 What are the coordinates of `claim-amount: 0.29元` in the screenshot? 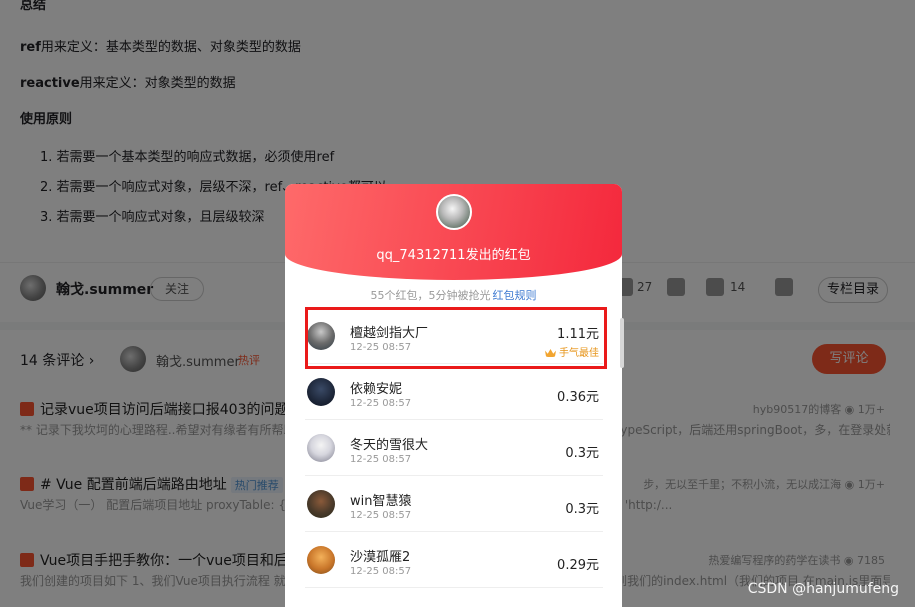 It's located at (578, 565).